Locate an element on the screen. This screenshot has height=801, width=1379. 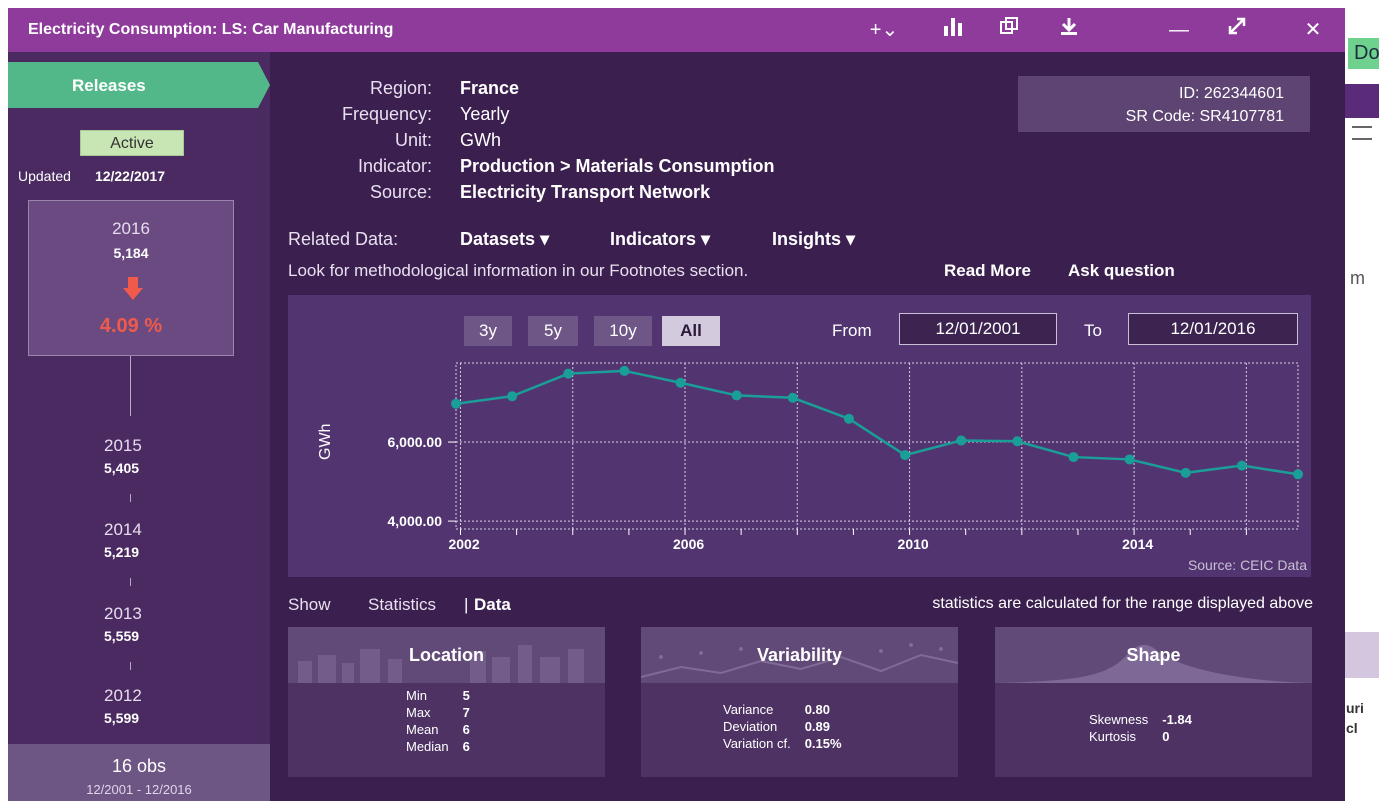
release-value: 5,559 is located at coordinates (122, 636).